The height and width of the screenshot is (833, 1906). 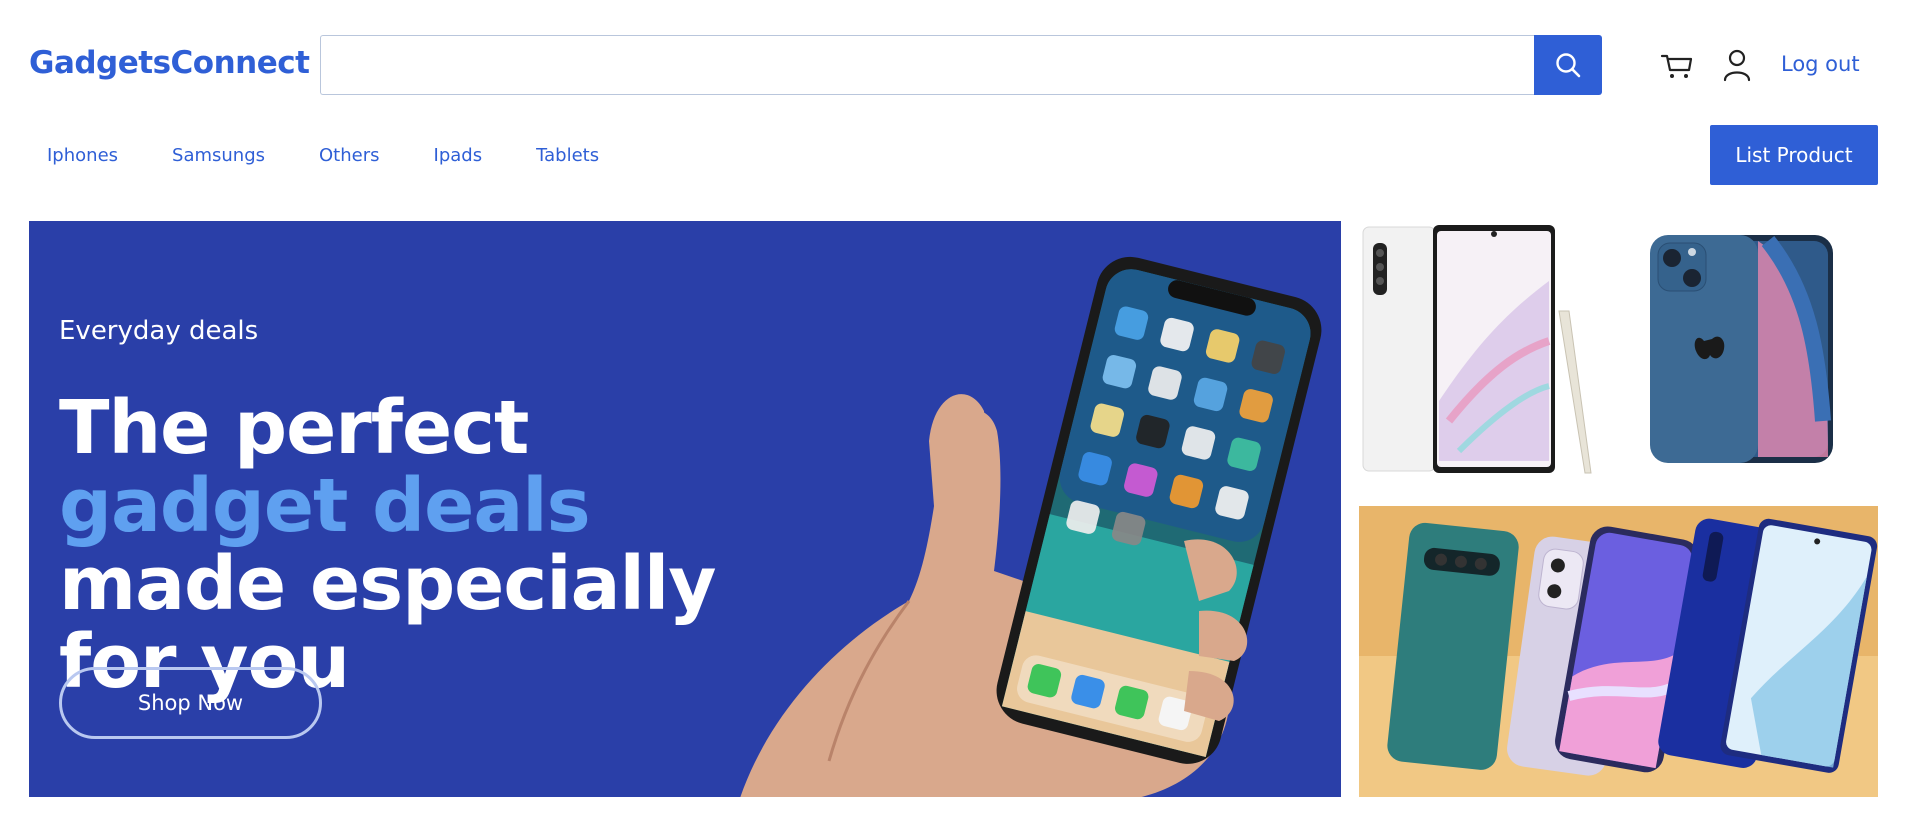 What do you see at coordinates (1794, 155) in the screenshot?
I see `list-product-button: List Product` at bounding box center [1794, 155].